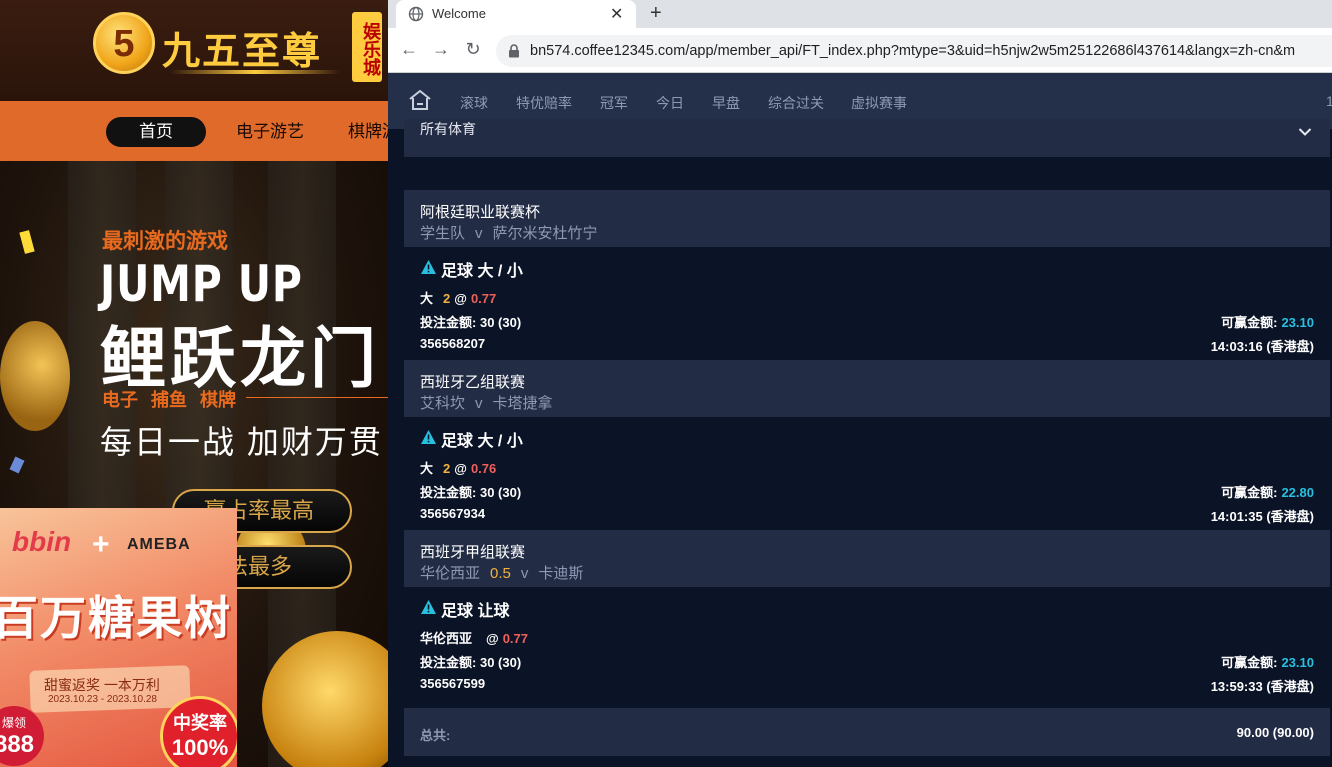 The width and height of the screenshot is (1332, 767). I want to click on logo-mark: 5, so click(124, 43).